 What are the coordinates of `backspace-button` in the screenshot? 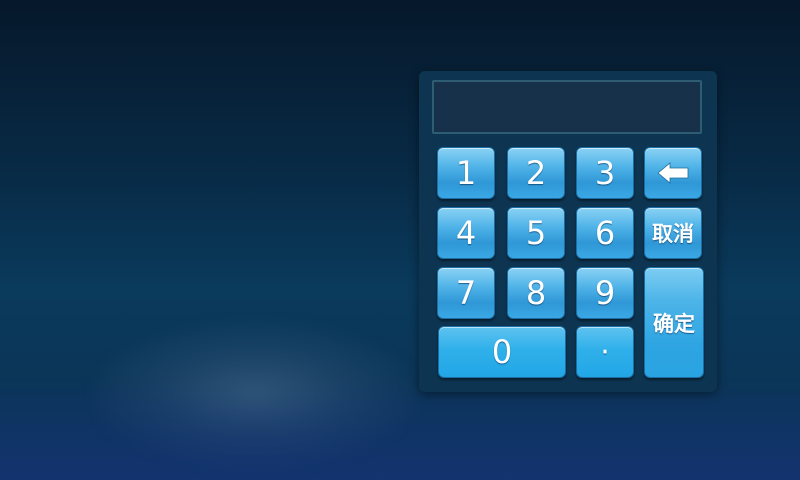 It's located at (673, 173).